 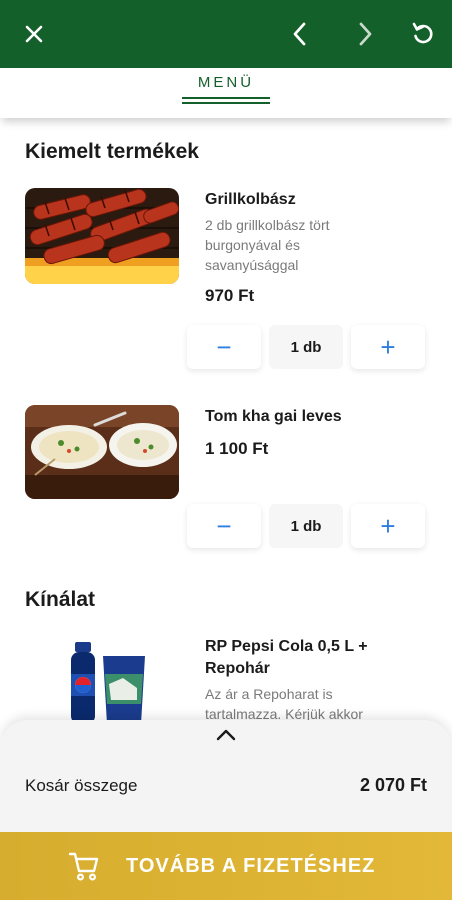 What do you see at coordinates (226, 100) in the screenshot?
I see `tab-active-indicator` at bounding box center [226, 100].